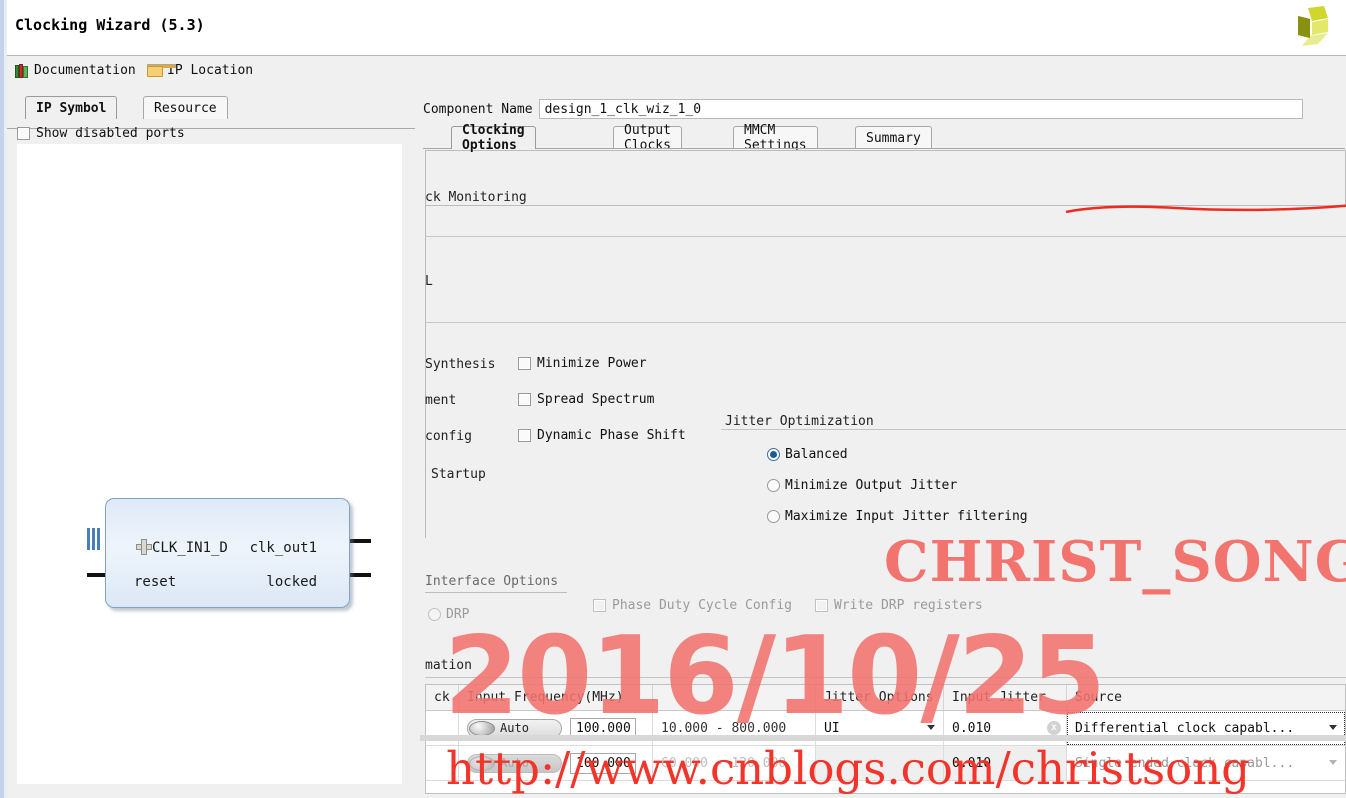 The height and width of the screenshot is (798, 1346). I want to click on jitter-group-rule, so click(1033, 429).